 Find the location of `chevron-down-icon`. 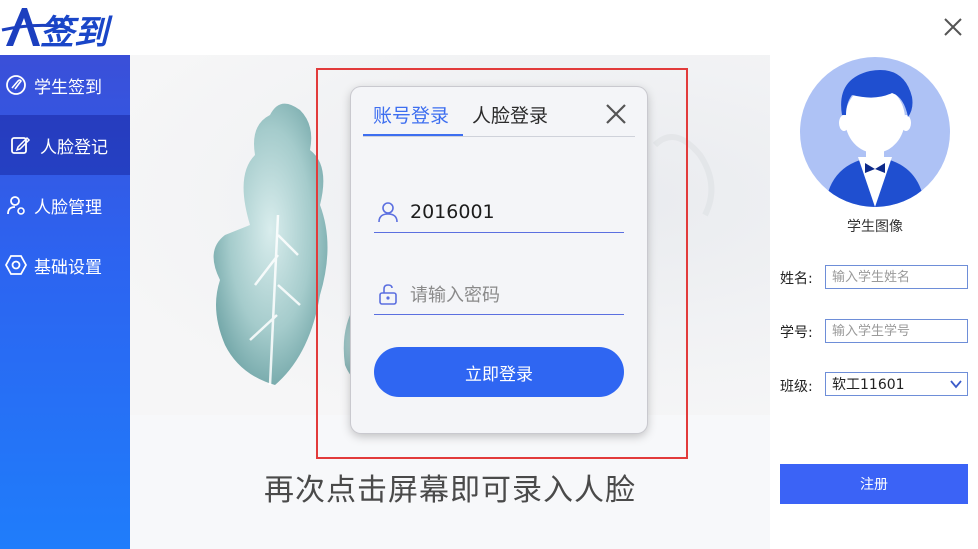

chevron-down-icon is located at coordinates (956, 384).